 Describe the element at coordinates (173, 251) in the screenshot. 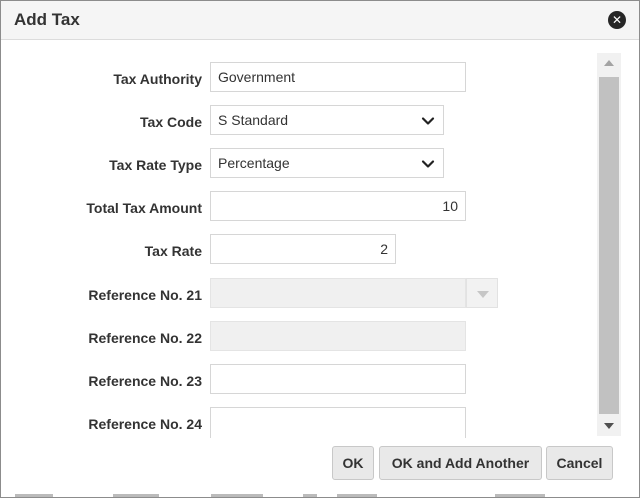

I see `tax-rate-label: Tax Rate` at that location.